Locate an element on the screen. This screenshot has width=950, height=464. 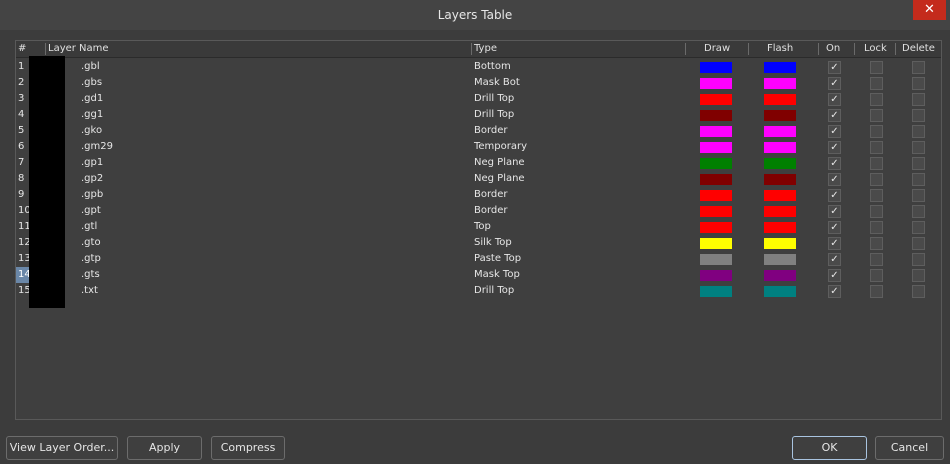
table-row: 12 .gto Silk Top ✓ is located at coordinates (478, 243).